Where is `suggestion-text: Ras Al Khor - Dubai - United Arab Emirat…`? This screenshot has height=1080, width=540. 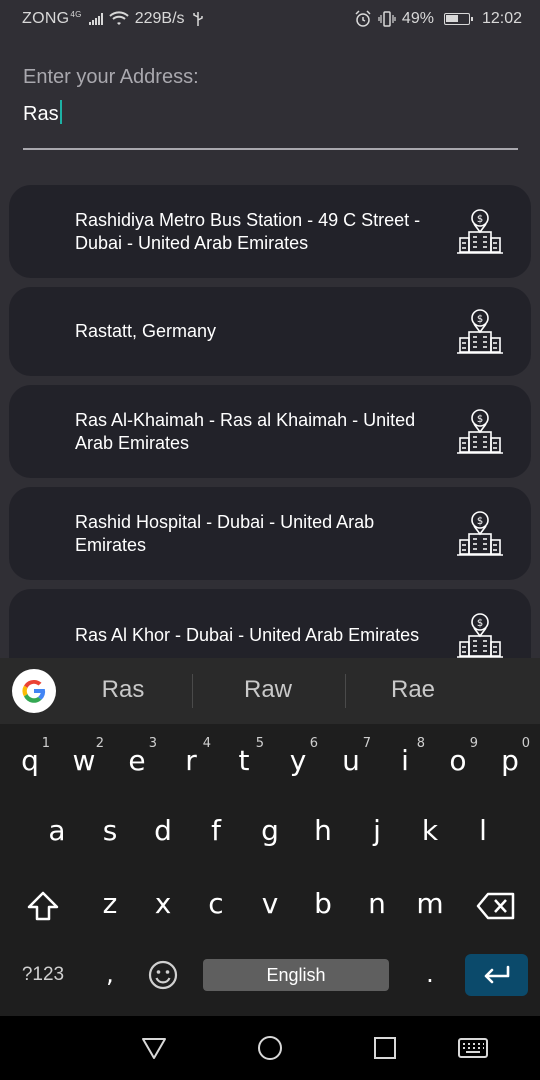 suggestion-text: Ras Al Khor - Dubai - United Arab Emirat… is located at coordinates (247, 635).